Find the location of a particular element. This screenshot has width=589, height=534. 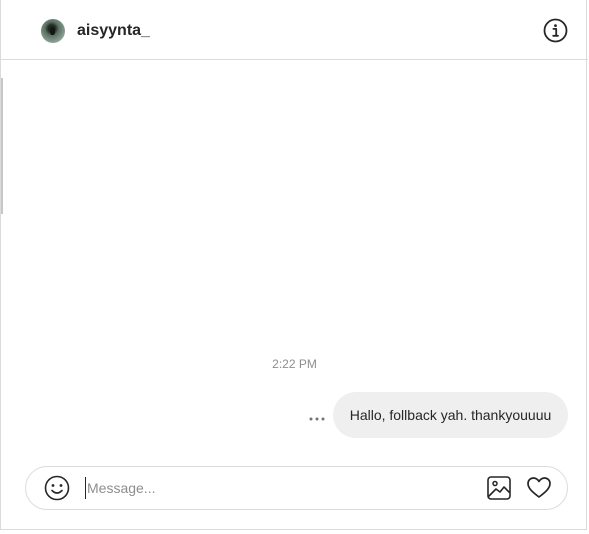

emoji-button is located at coordinates (57, 488).